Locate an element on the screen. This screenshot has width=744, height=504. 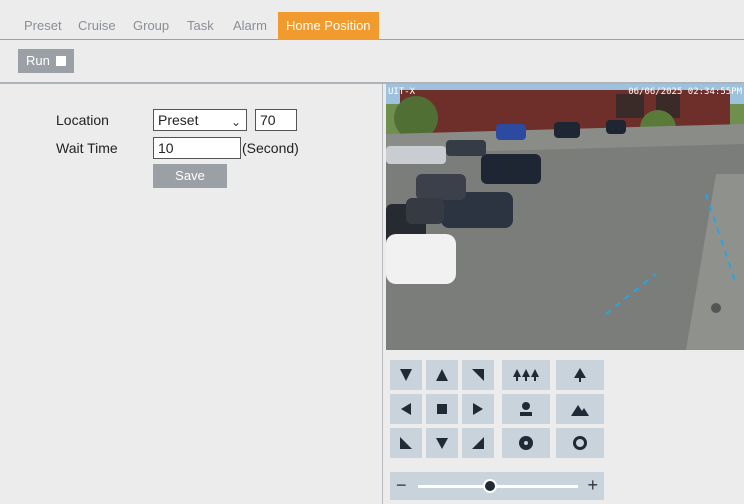
ptz-right-button is located at coordinates (478, 409).